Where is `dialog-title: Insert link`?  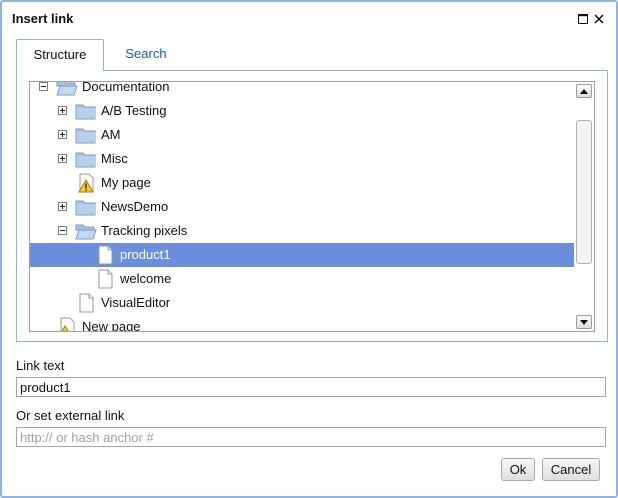
dialog-title: Insert link is located at coordinates (43, 18).